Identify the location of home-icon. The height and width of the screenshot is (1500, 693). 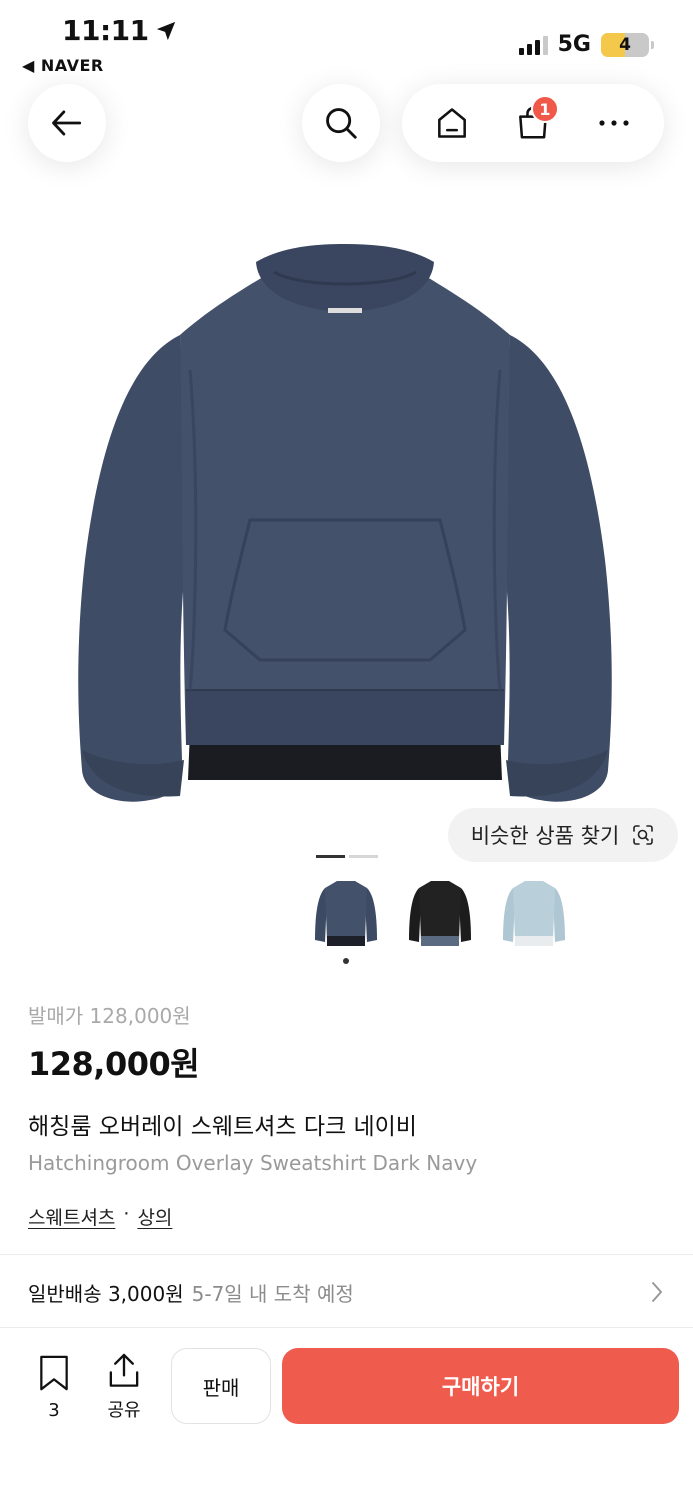
(452, 123).